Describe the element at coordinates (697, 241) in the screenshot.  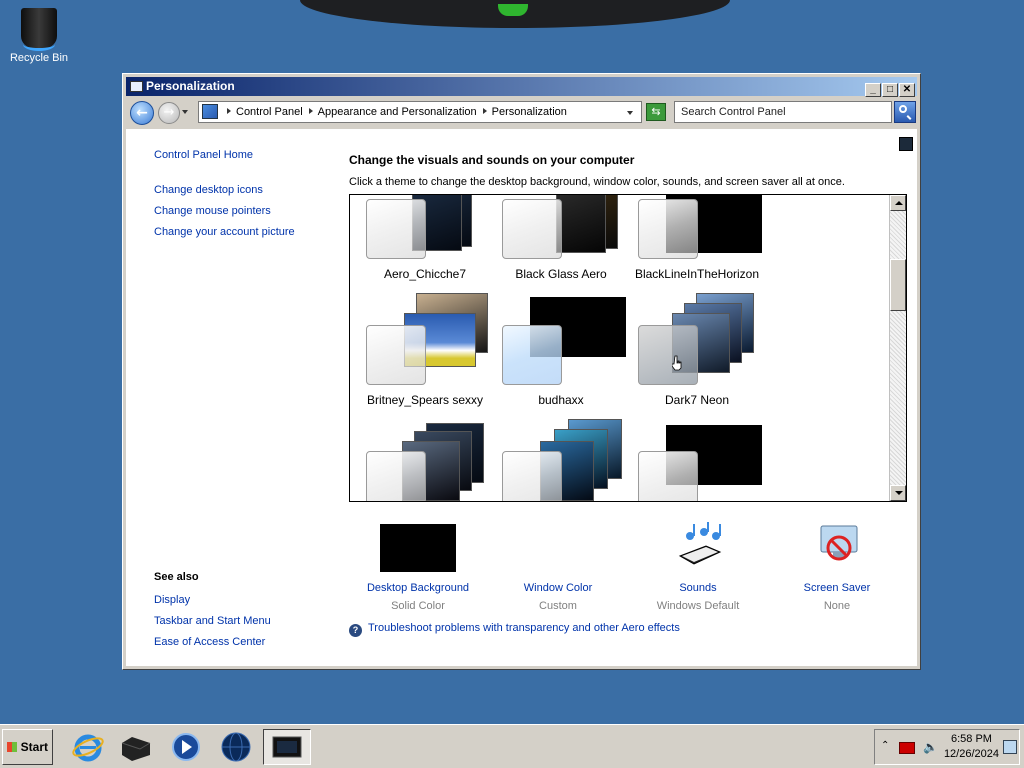
I see `theme-tile: BlackLineInTheHorizon` at that location.